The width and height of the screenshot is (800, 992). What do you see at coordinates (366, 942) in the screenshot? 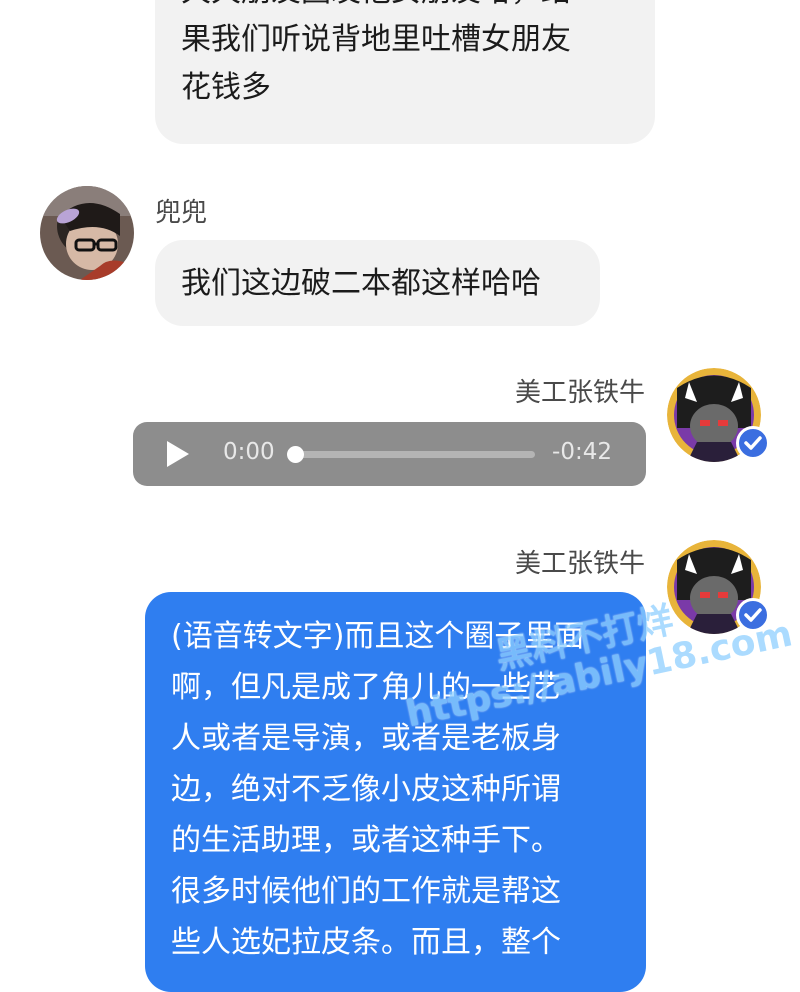
I see `message-text-line: 些人选妃拉皮条。而且，整个` at bounding box center [366, 942].